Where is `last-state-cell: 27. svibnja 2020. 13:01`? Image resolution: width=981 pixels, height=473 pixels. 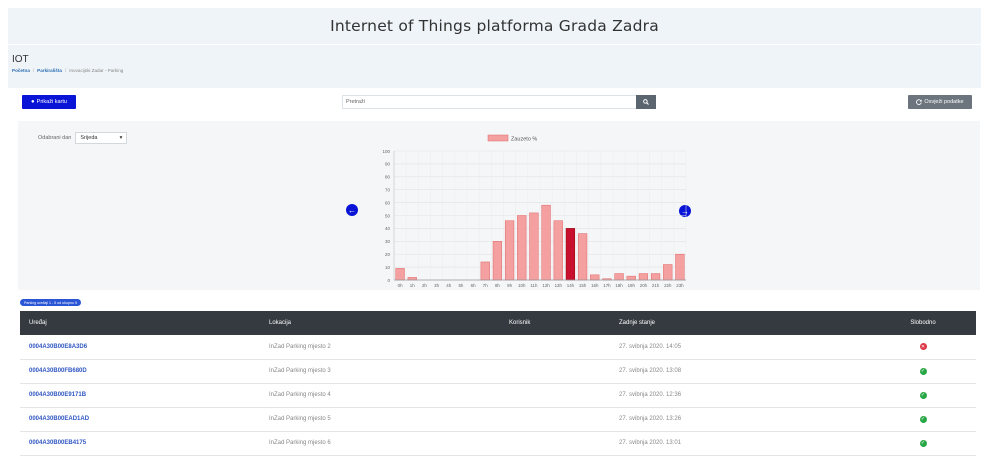 last-state-cell: 27. svibnja 2020. 13:01 is located at coordinates (740, 443).